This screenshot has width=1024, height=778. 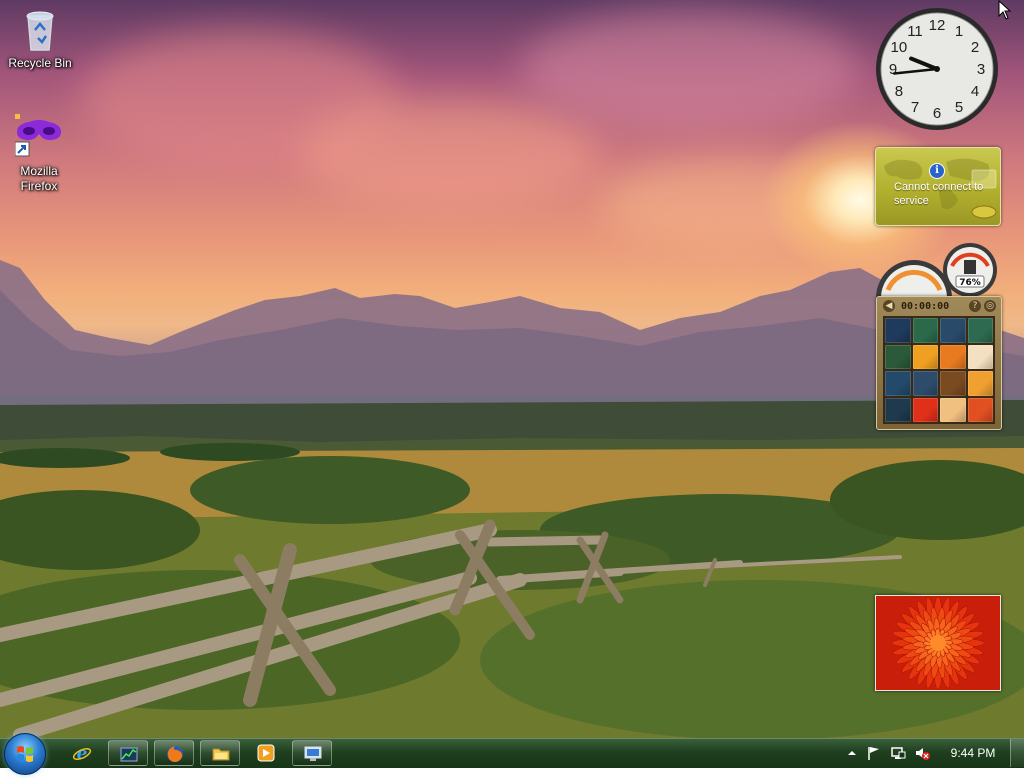 What do you see at coordinates (1017, 753) in the screenshot?
I see `show-desktop-button` at bounding box center [1017, 753].